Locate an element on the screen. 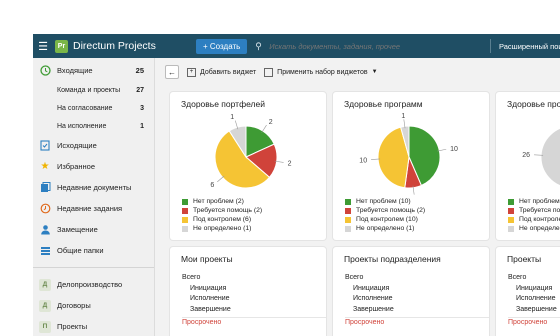 This screenshot has height=336, width=560. pie-data-label: 10 is located at coordinates (363, 160).